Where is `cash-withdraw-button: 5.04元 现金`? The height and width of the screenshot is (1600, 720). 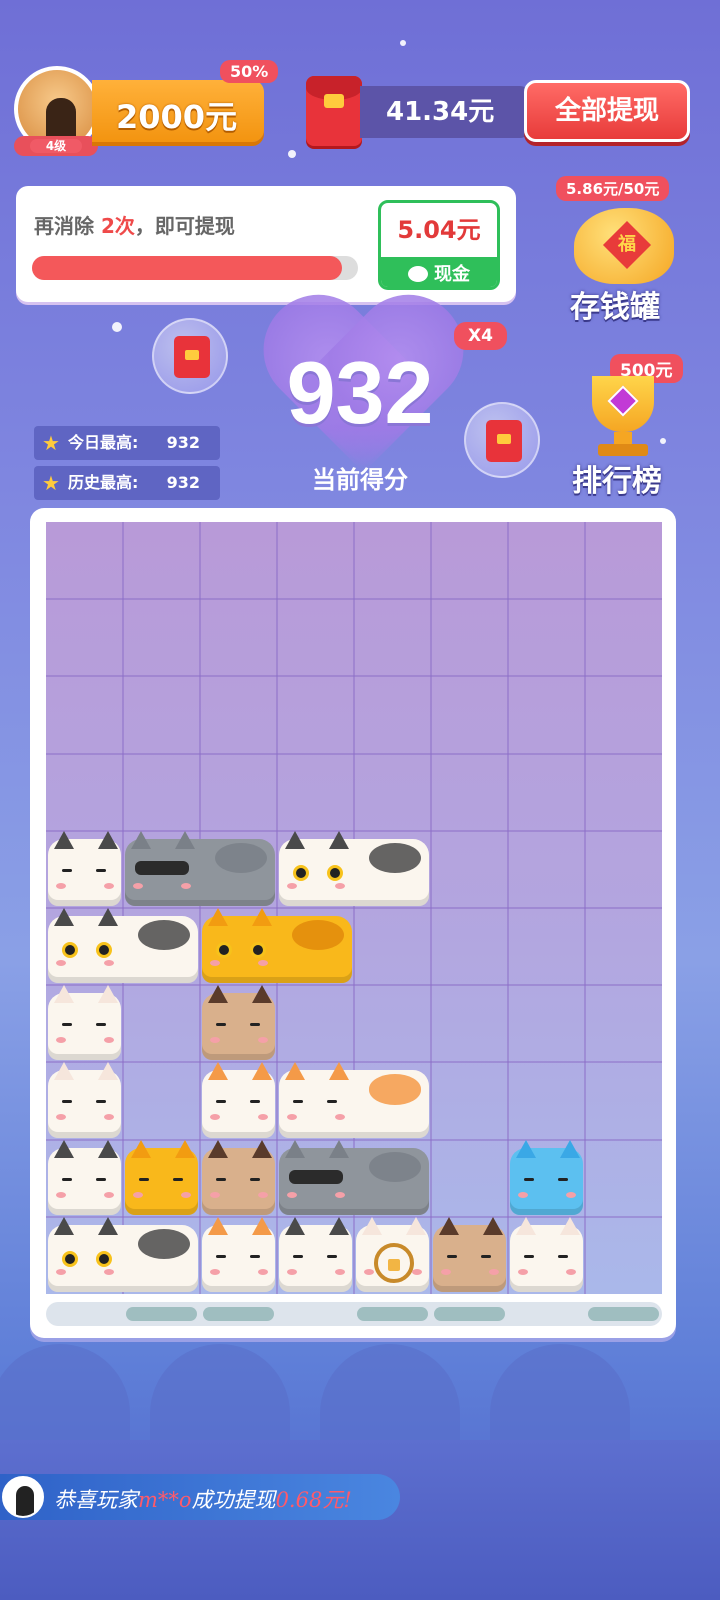 cash-withdraw-button: 5.04元 现金 is located at coordinates (439, 245).